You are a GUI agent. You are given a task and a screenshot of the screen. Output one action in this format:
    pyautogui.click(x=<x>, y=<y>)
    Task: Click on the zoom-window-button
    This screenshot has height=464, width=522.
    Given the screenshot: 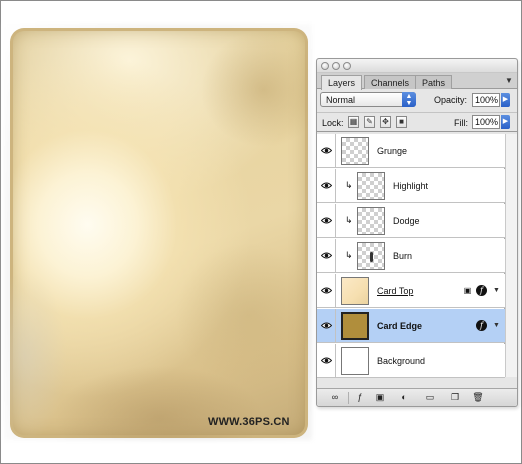 What is the action you would take?
    pyautogui.click(x=347, y=66)
    